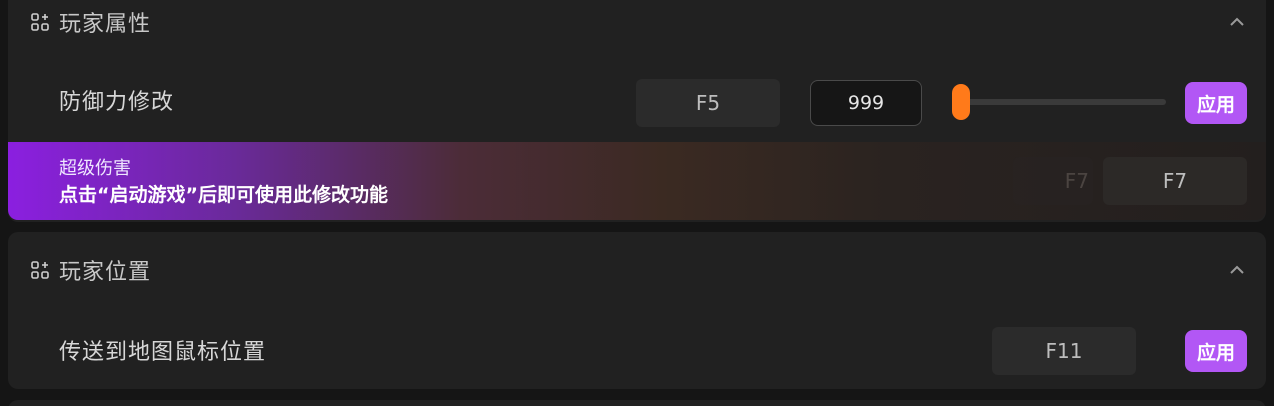 The width and height of the screenshot is (1274, 406). Describe the element at coordinates (1064, 351) in the screenshot. I see `hotkey-f11-button: F11` at that location.